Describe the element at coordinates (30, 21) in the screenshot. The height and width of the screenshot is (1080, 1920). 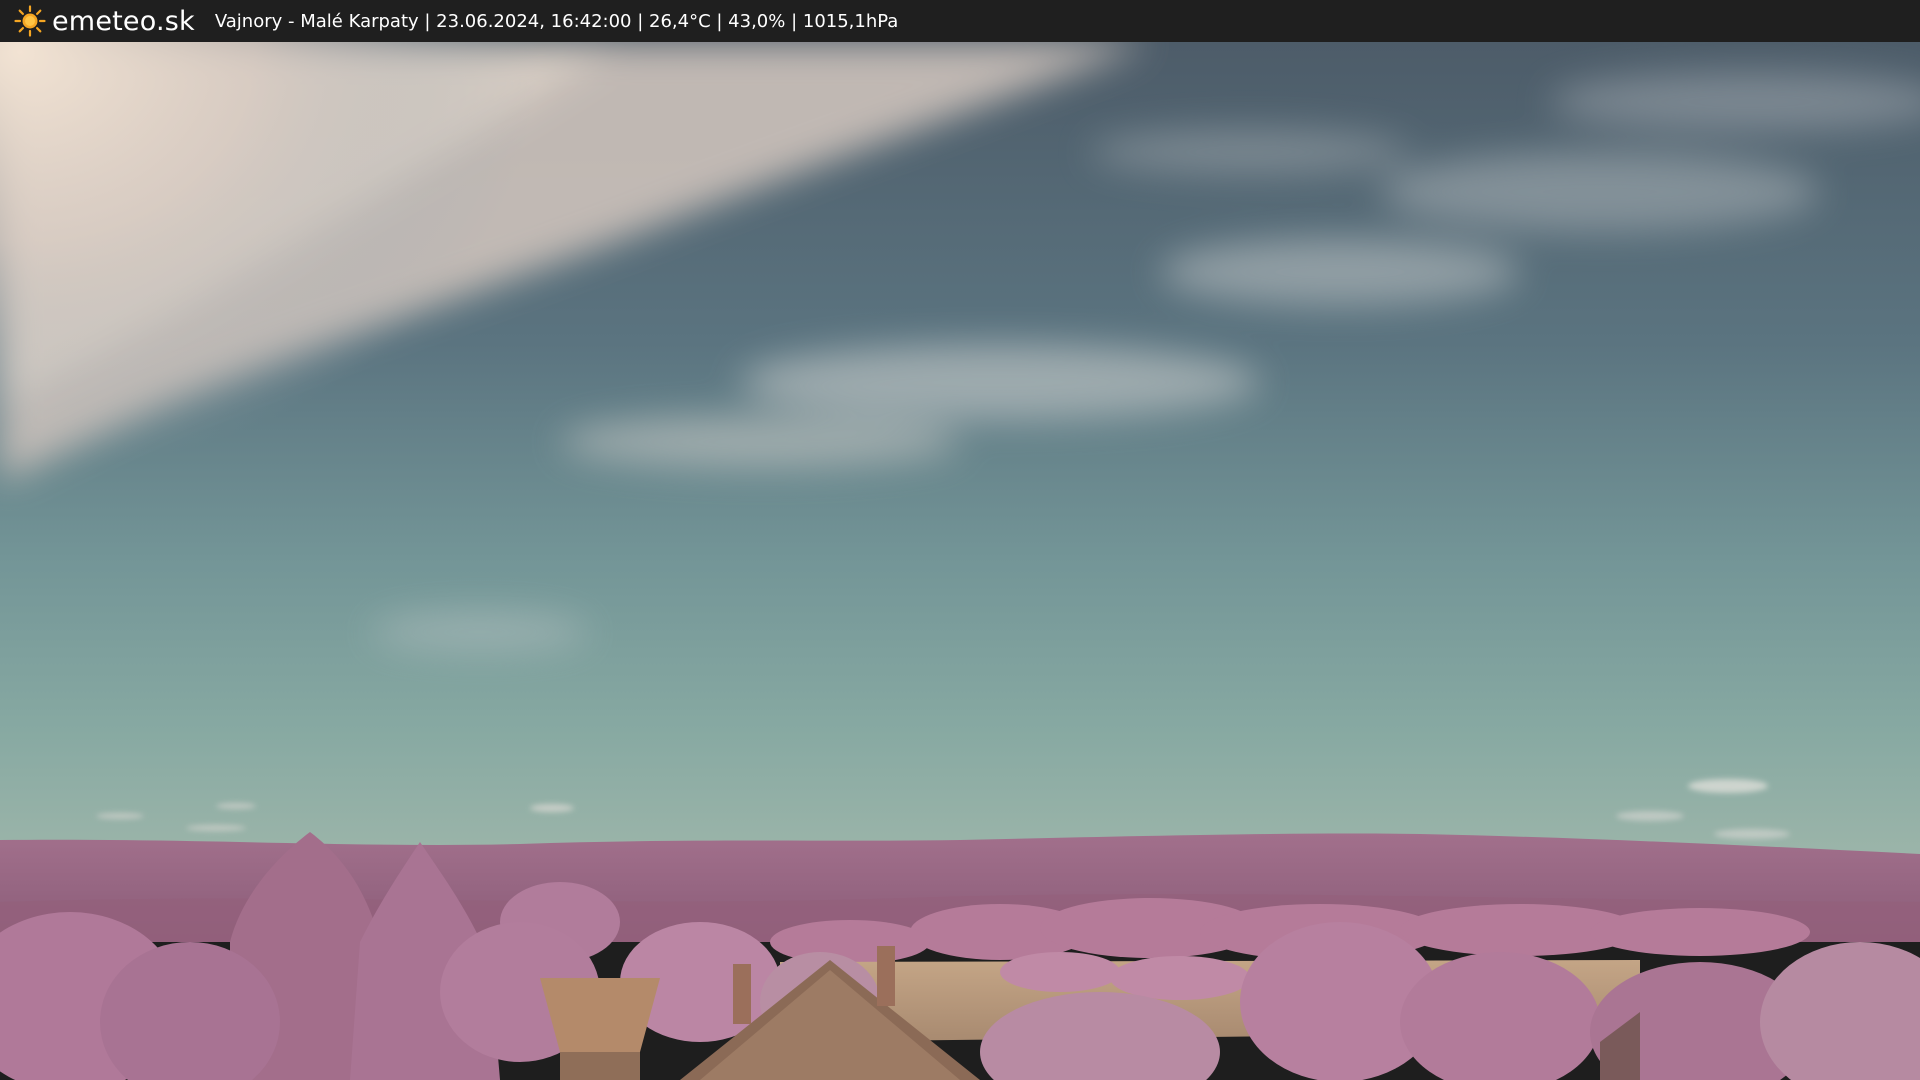
I see `sun-icon` at that location.